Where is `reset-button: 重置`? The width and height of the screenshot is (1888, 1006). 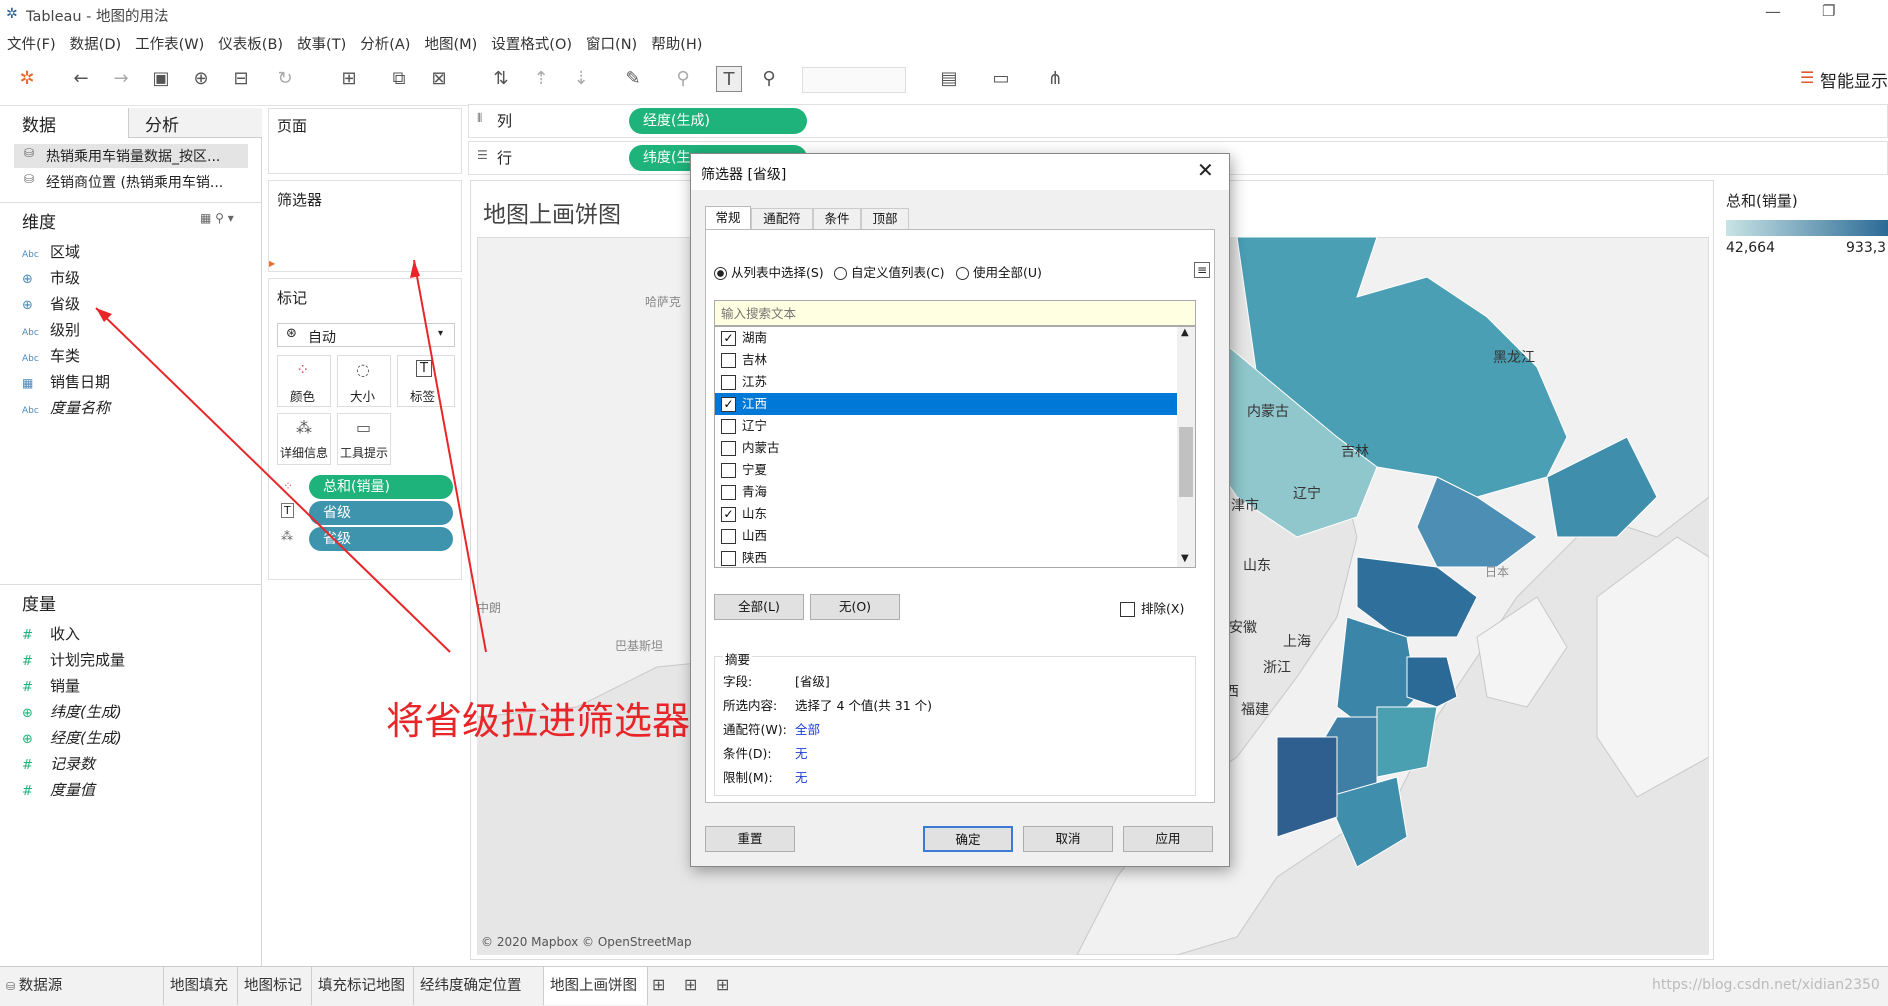 reset-button: 重置 is located at coordinates (750, 839).